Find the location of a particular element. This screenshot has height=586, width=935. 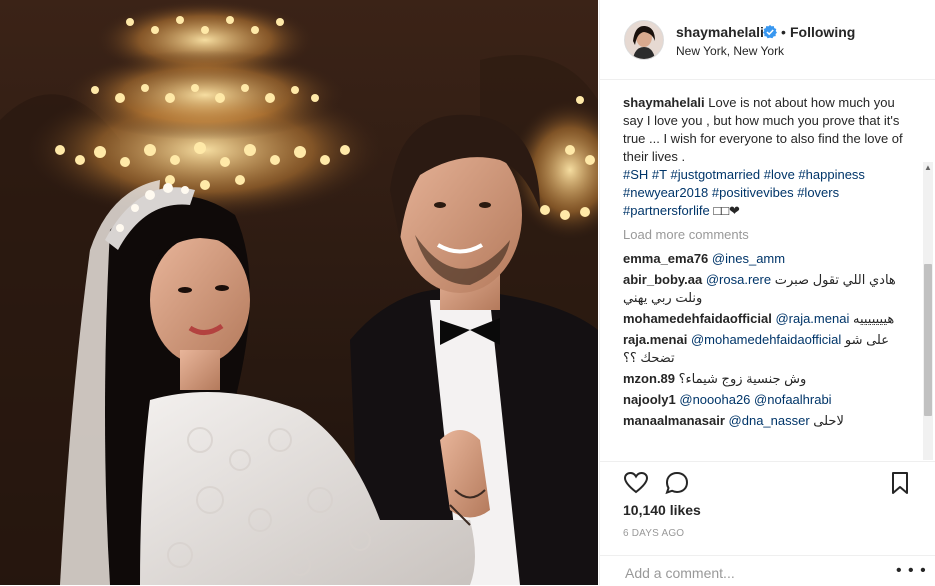

username-link: shaymahelali is located at coordinates (720, 32).